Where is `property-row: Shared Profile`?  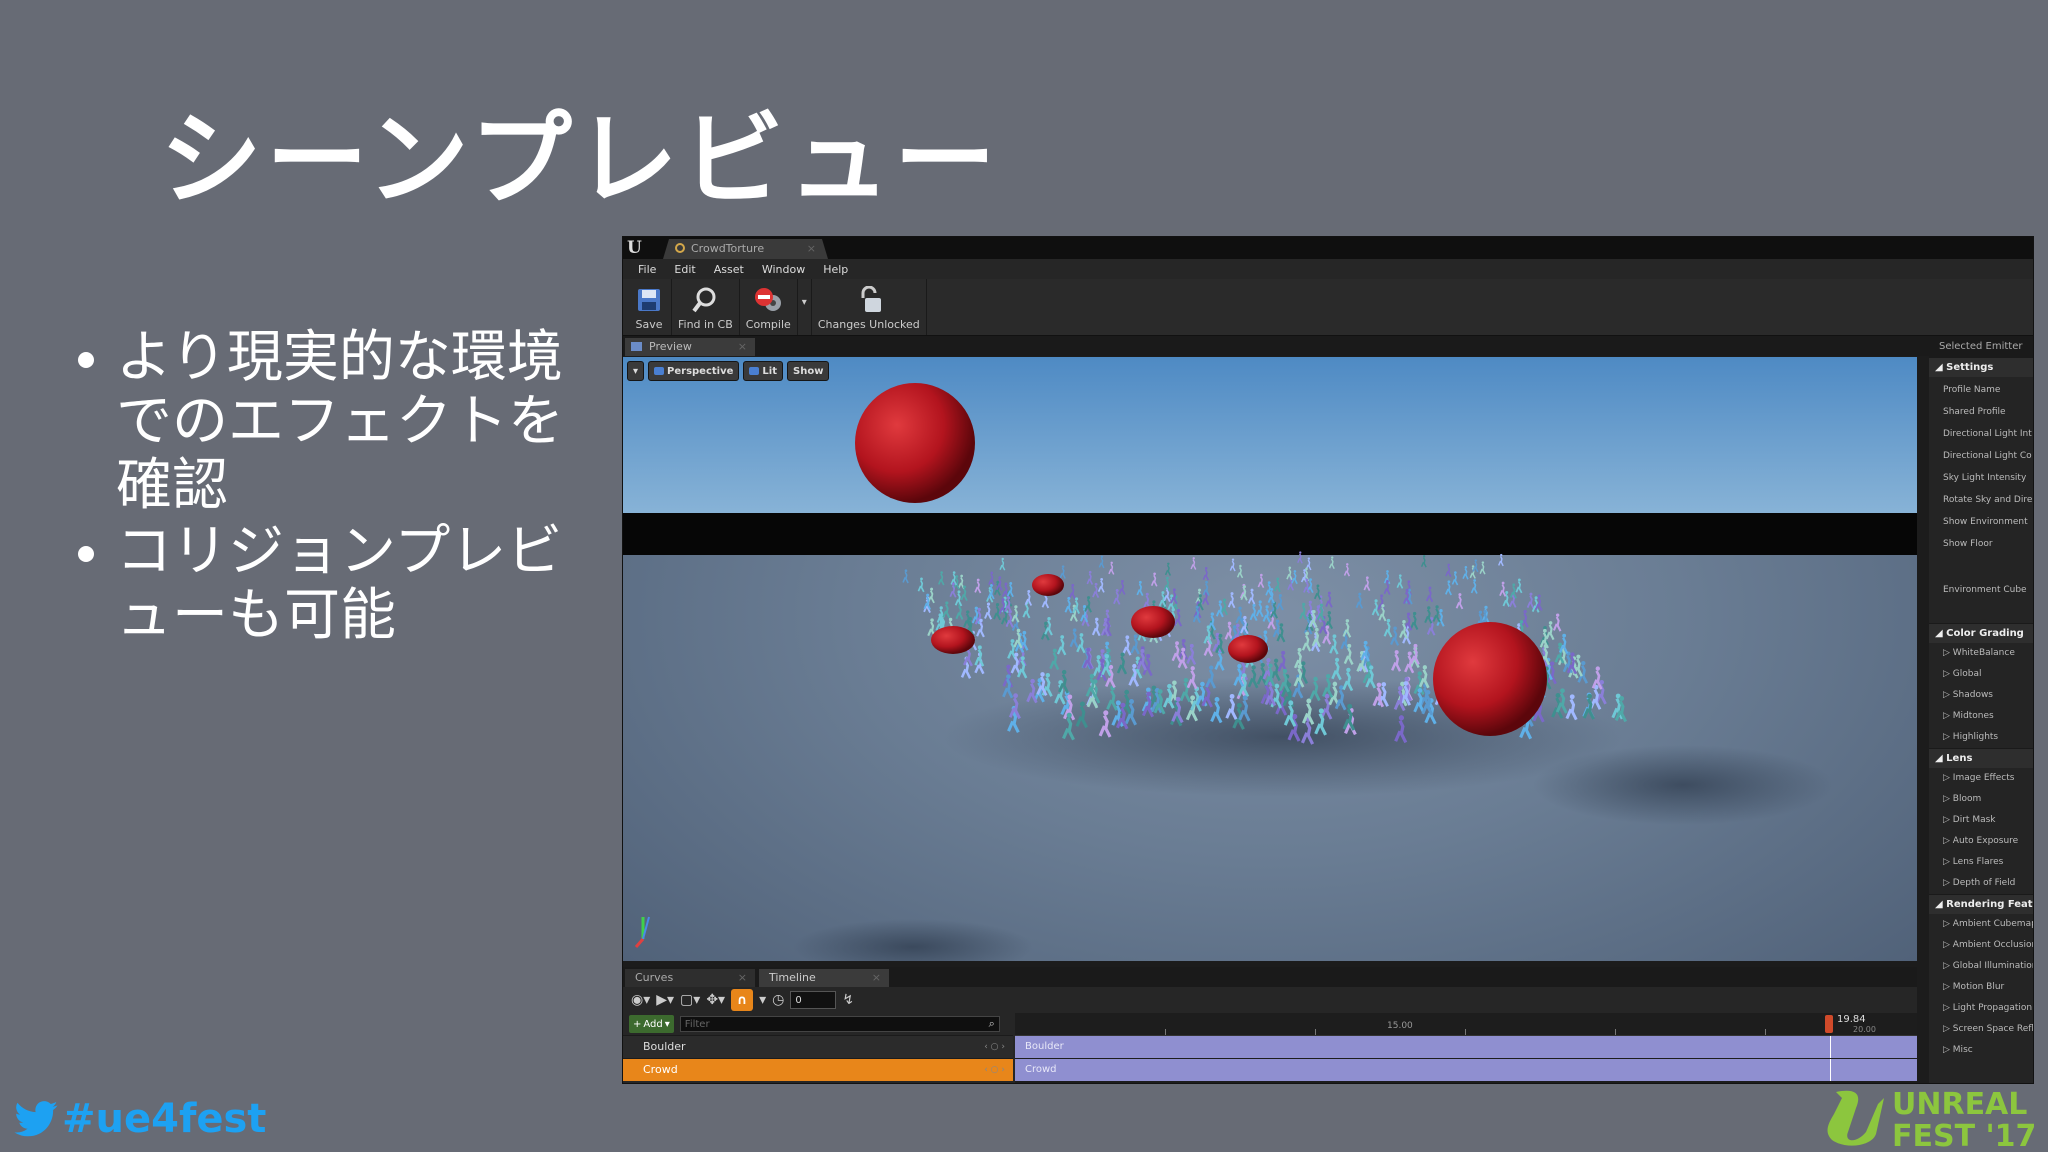 property-row: Shared Profile is located at coordinates (1981, 412).